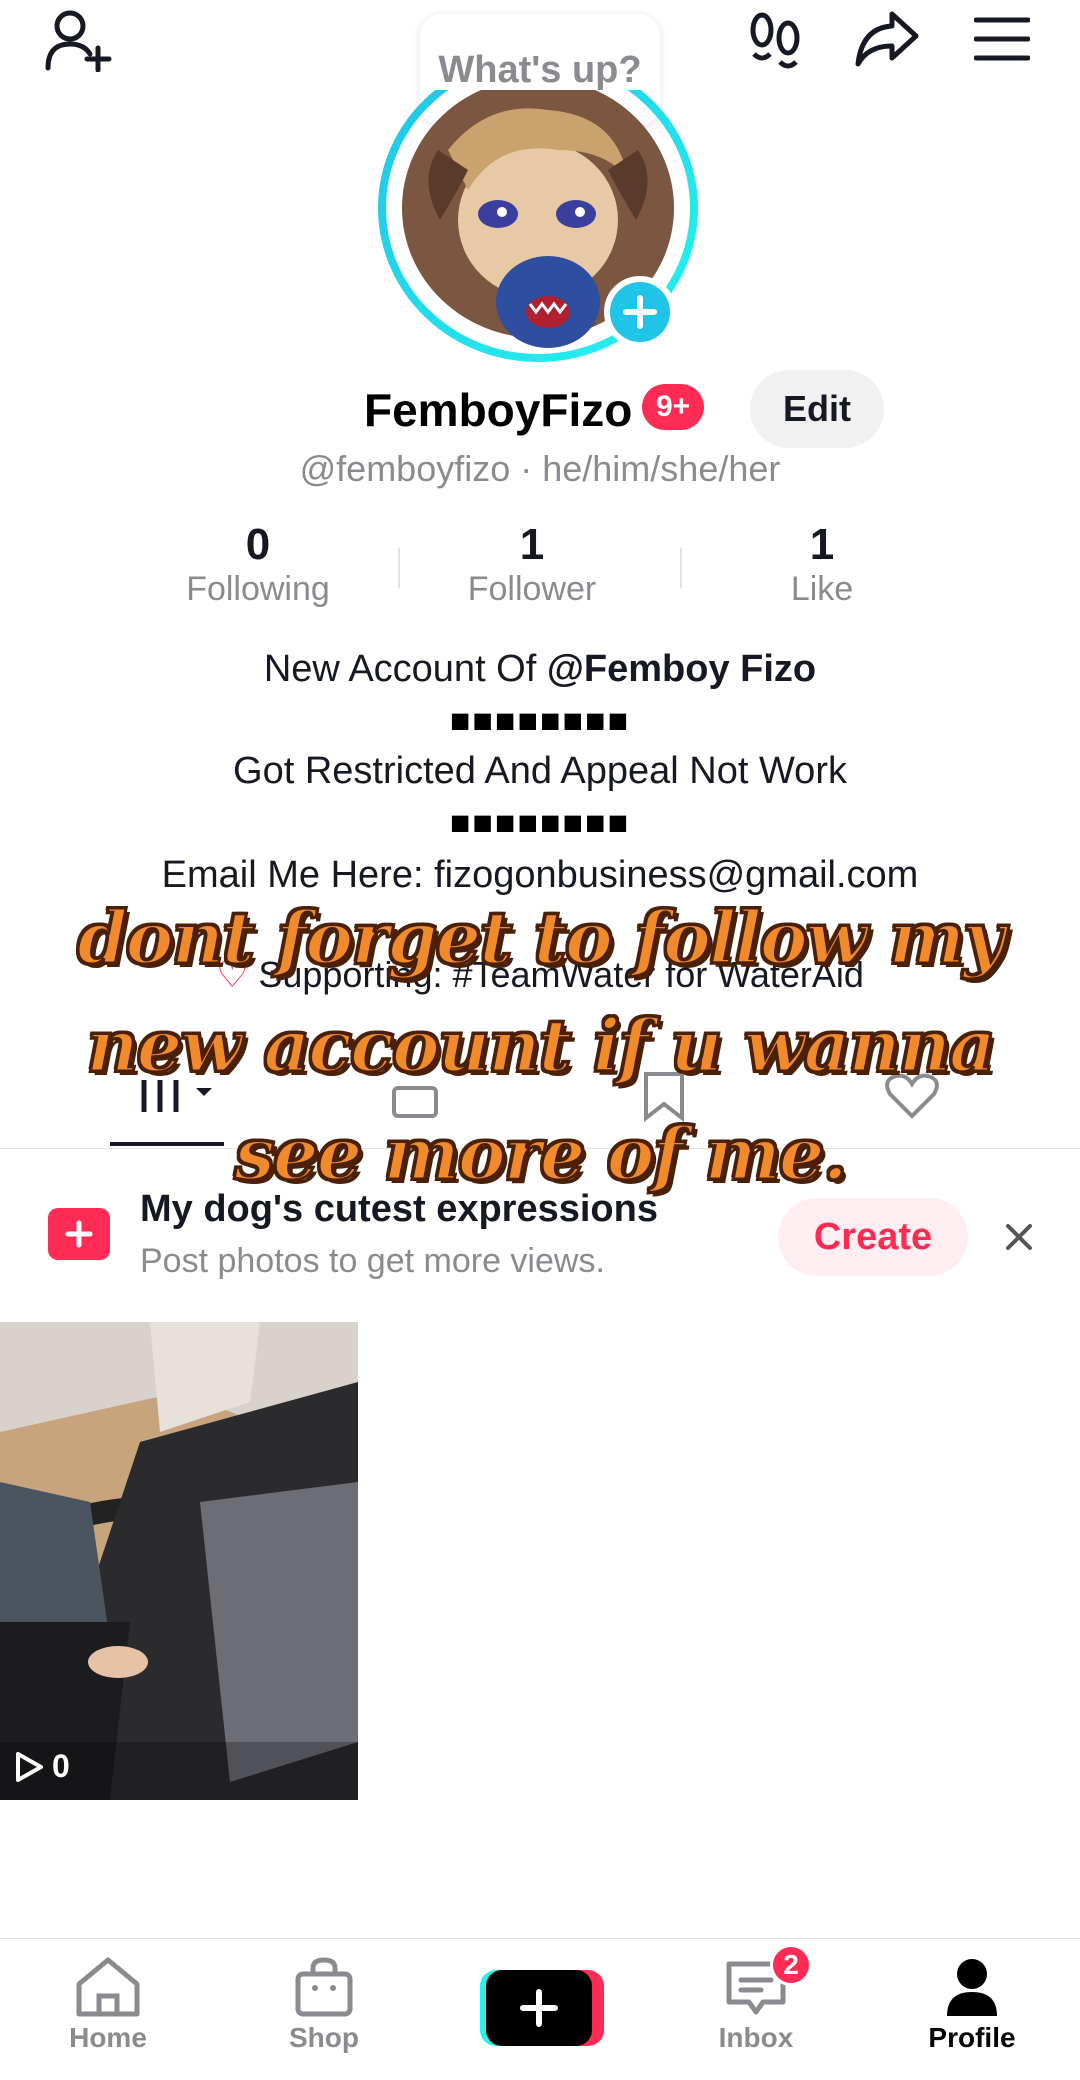 This screenshot has width=1080, height=2080. Describe the element at coordinates (756, 2037) in the screenshot. I see `nav-inbox-label: Inbox` at that location.